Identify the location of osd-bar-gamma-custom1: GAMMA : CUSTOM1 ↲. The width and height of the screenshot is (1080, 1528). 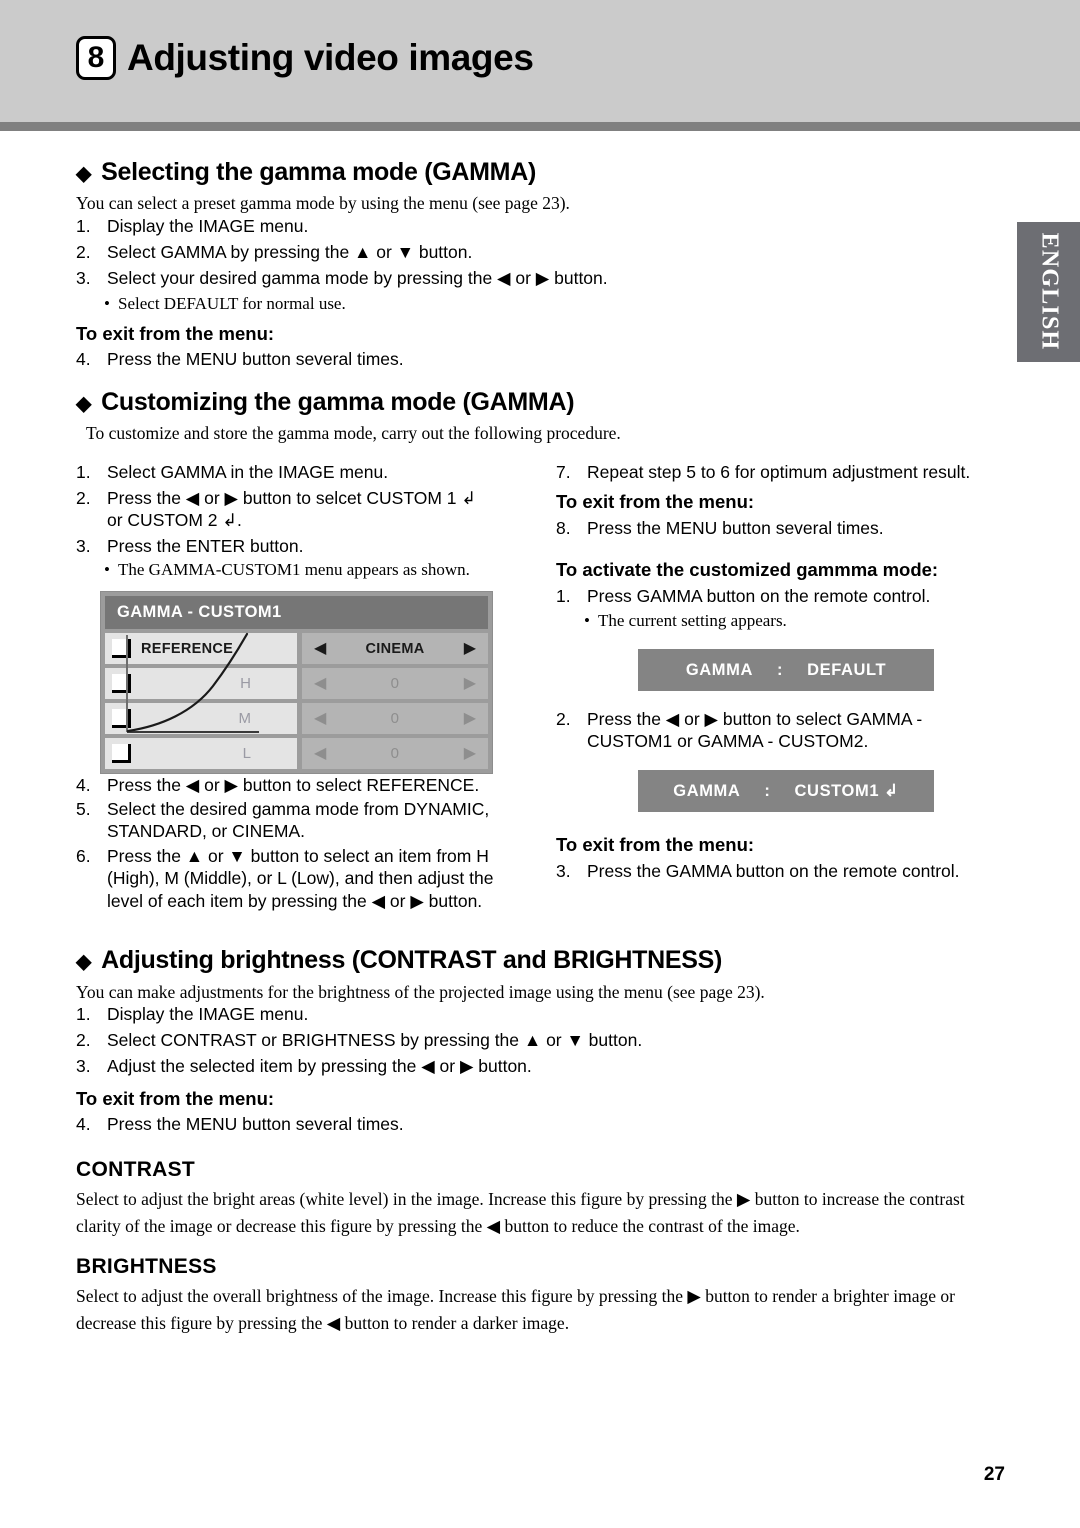
(786, 791).